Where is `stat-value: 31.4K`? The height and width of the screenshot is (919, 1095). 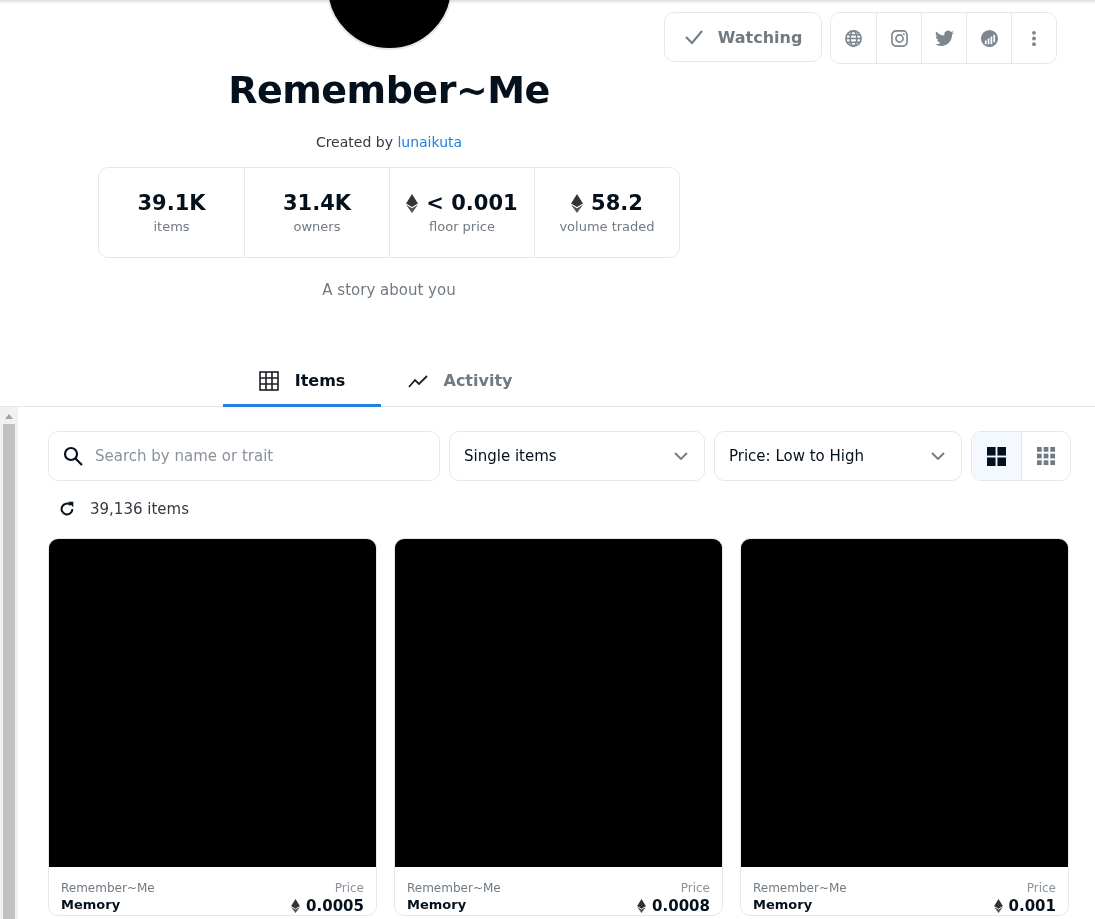
stat-value: 31.4K is located at coordinates (317, 203).